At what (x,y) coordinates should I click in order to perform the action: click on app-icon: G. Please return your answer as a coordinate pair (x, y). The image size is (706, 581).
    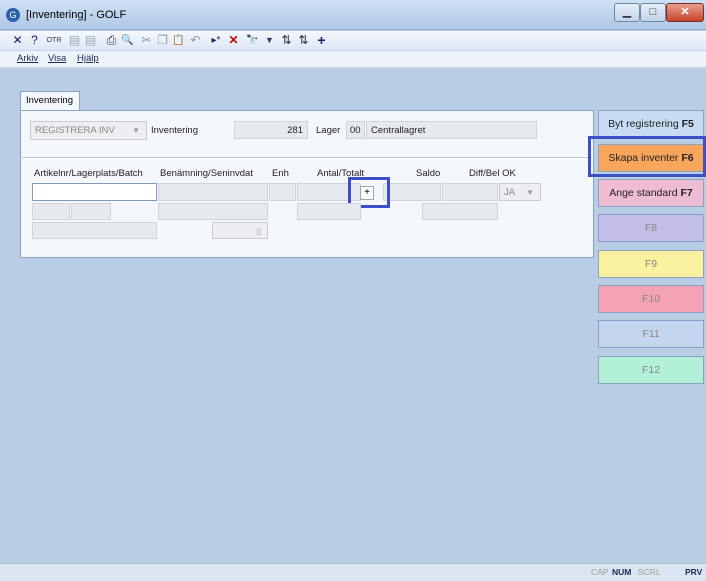
    Looking at the image, I should click on (13, 15).